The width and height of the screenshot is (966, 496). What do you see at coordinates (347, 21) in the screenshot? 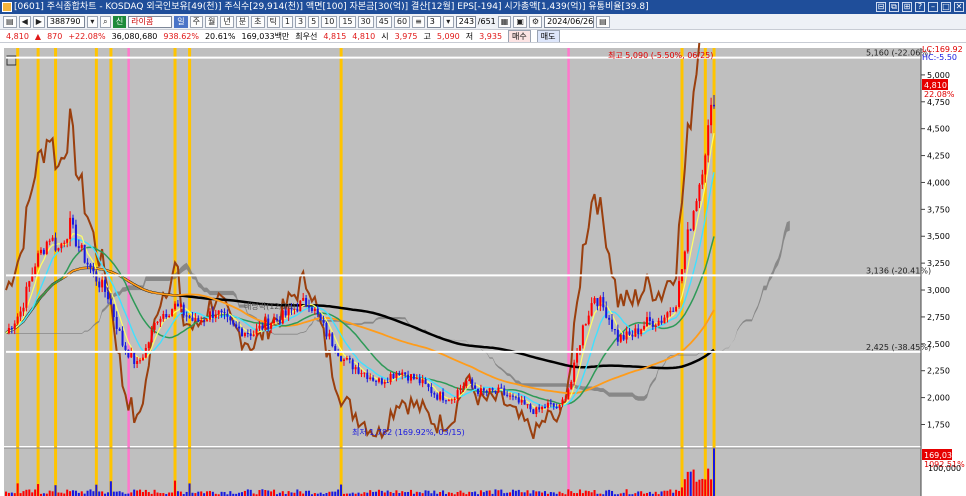
I see `minute-button: 15` at bounding box center [347, 21].